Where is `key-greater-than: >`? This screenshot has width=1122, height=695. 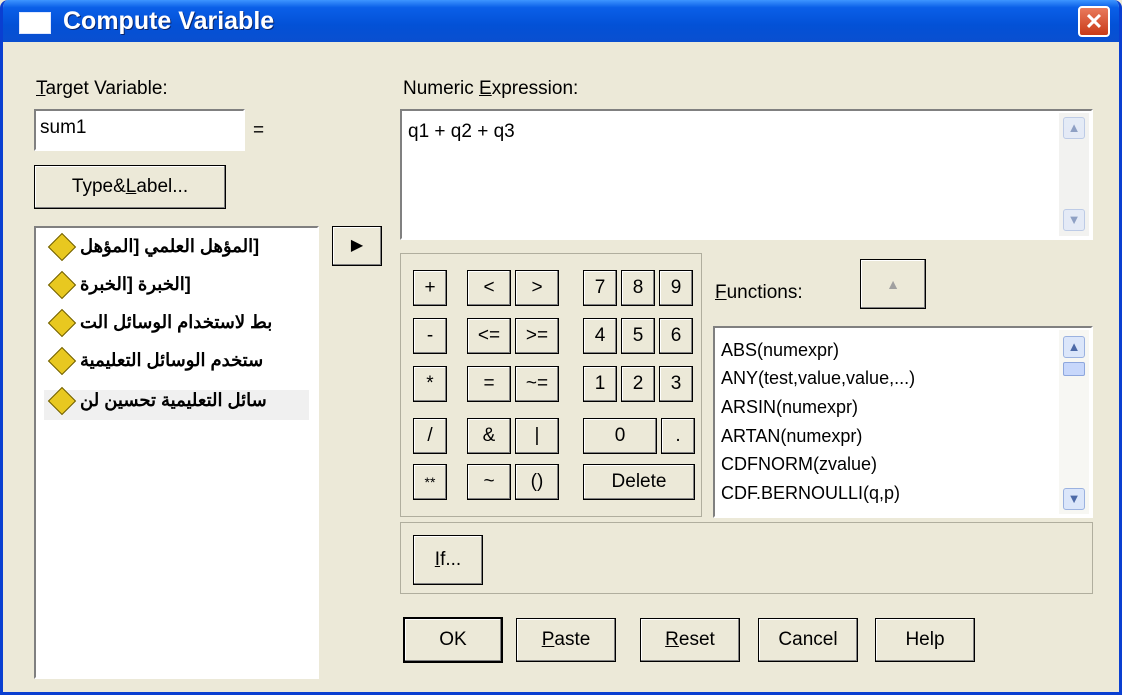 key-greater-than: > is located at coordinates (537, 288).